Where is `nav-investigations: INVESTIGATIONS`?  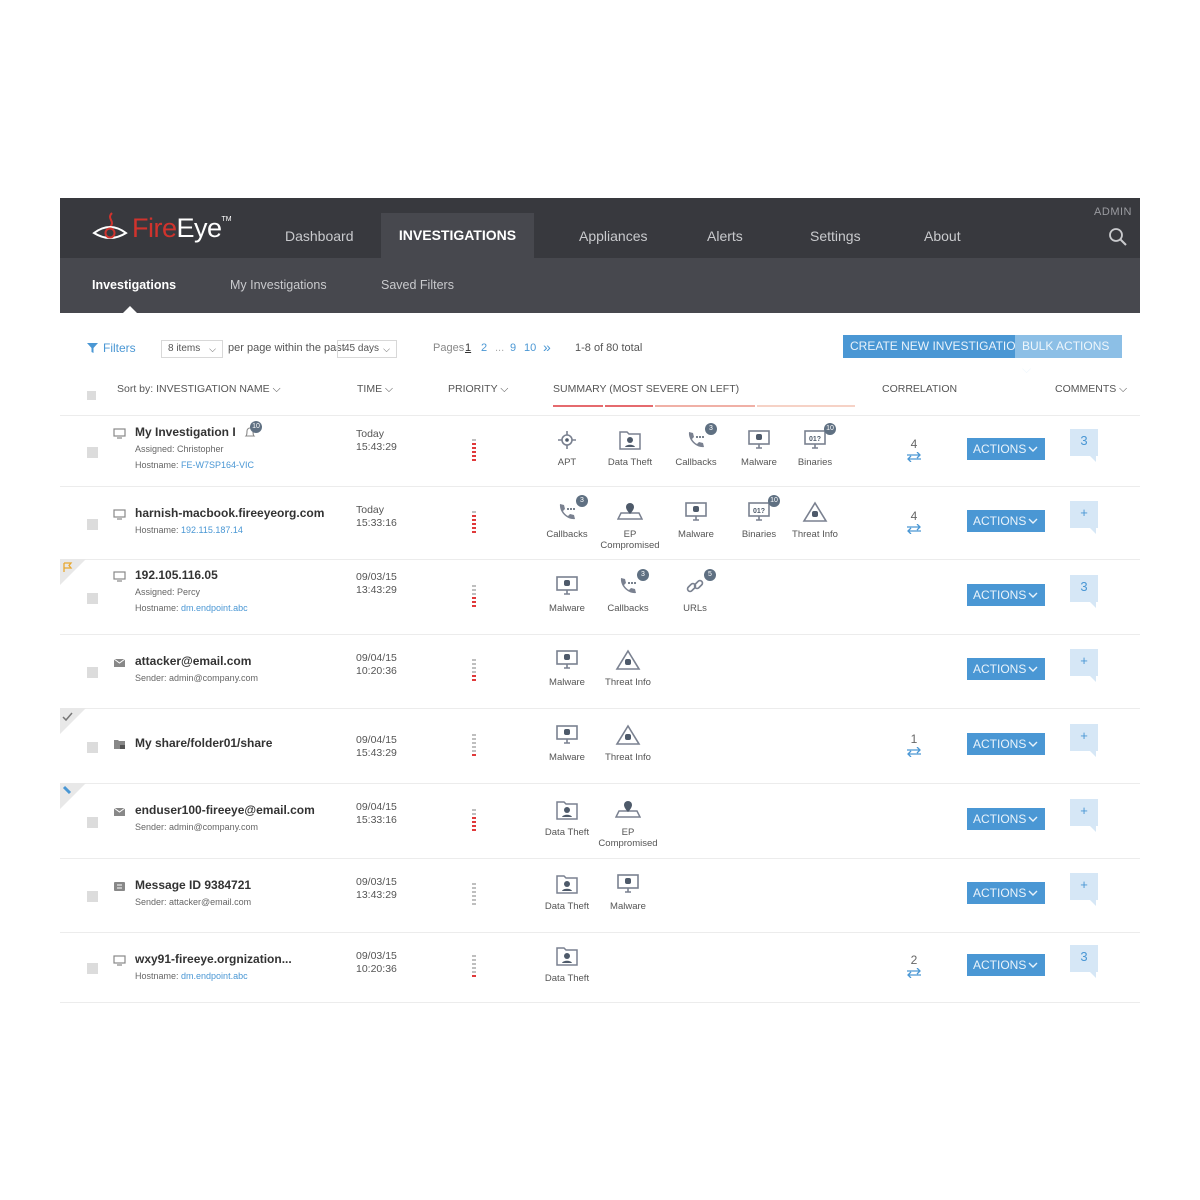
nav-investigations: INVESTIGATIONS is located at coordinates (457, 235).